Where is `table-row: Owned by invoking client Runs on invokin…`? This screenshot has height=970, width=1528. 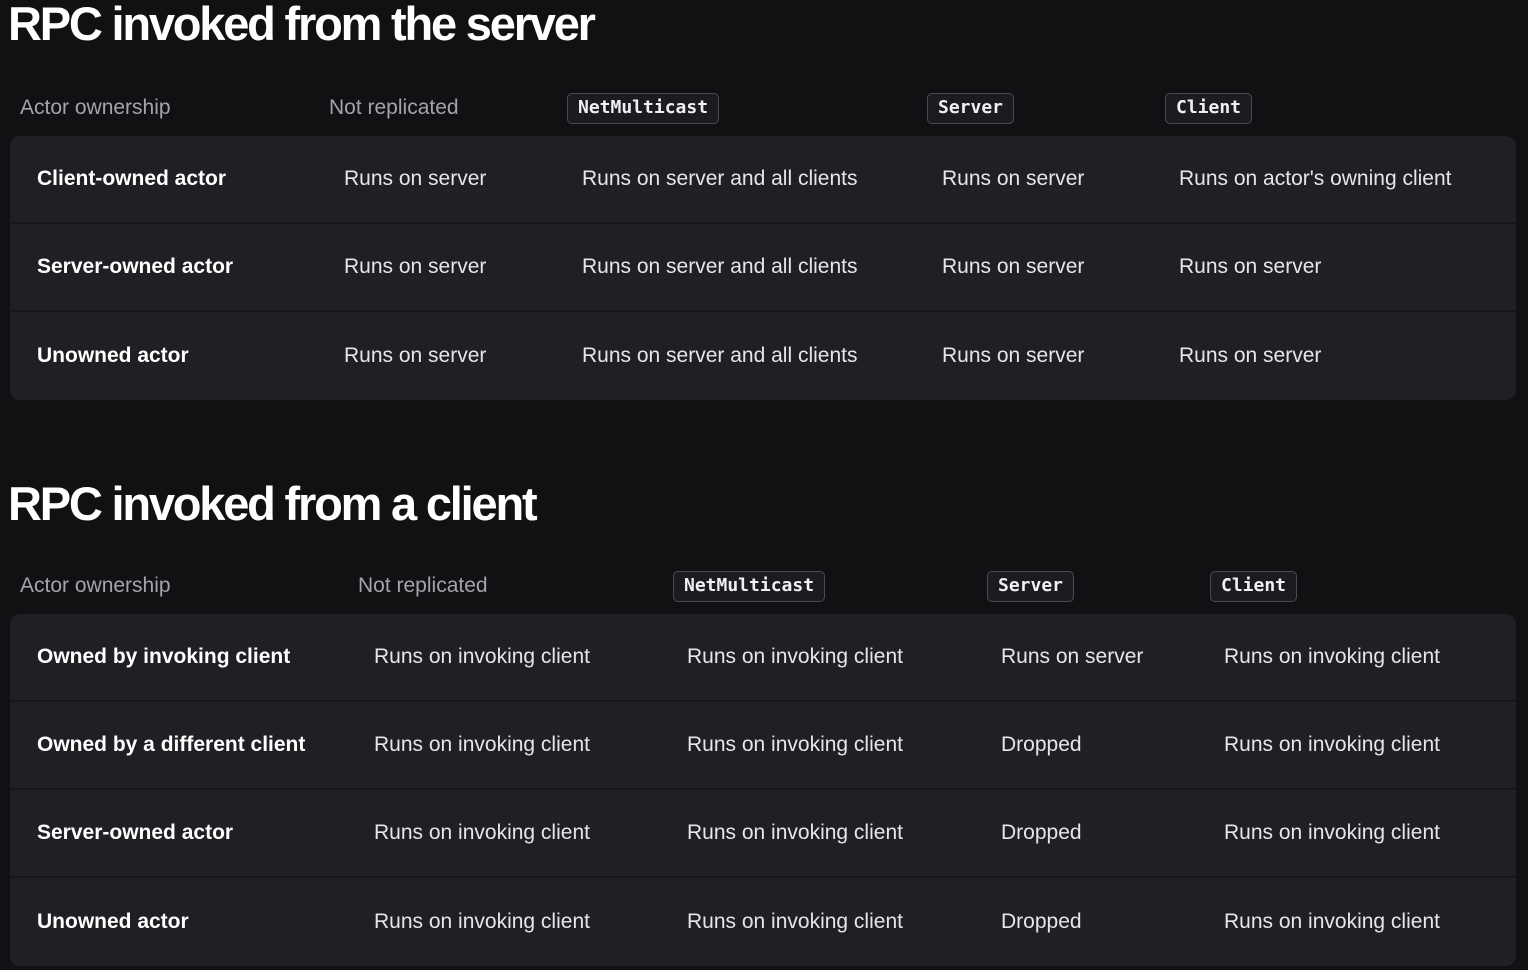
table-row: Owned by invoking client Runs on invokin… is located at coordinates (763, 658).